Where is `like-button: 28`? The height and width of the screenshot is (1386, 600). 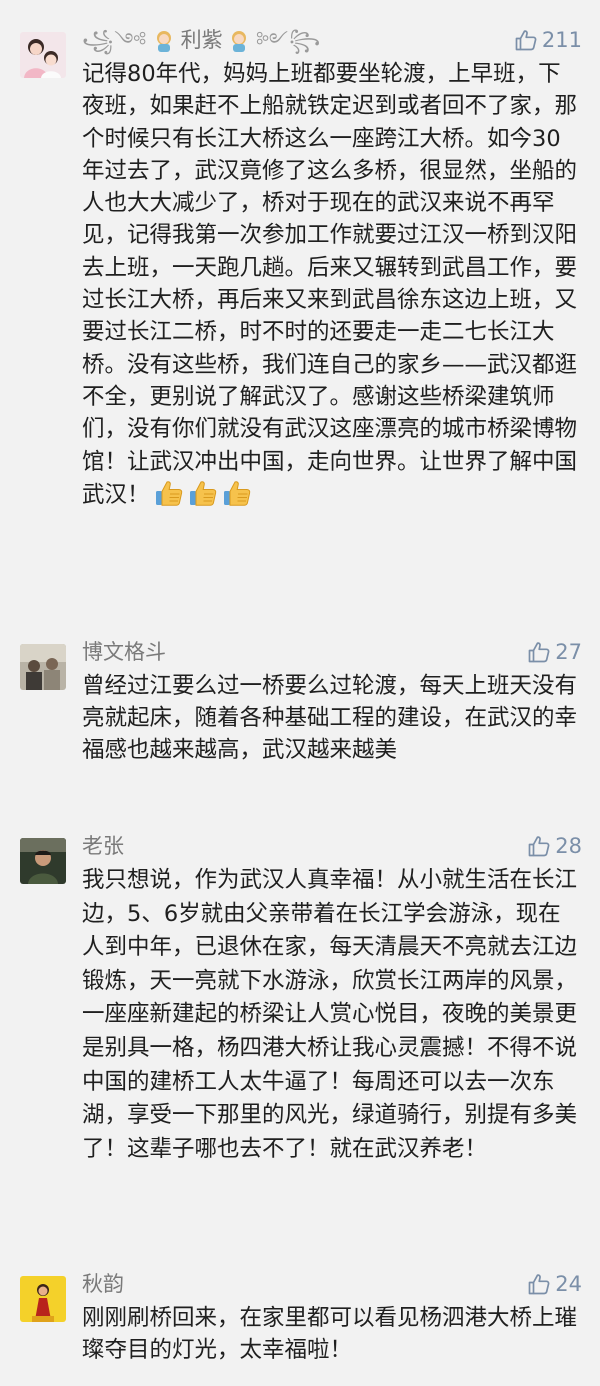 like-button: 28 is located at coordinates (554, 846).